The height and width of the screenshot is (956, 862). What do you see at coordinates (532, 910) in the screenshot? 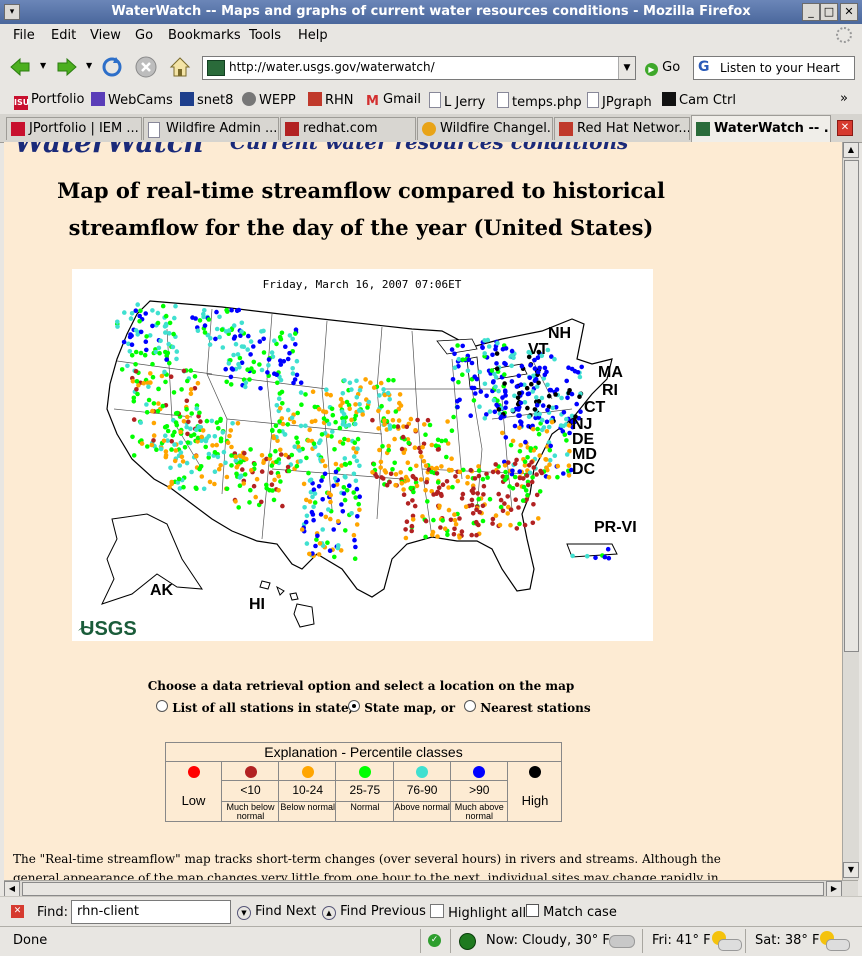
I see `match-case-box` at bounding box center [532, 910].